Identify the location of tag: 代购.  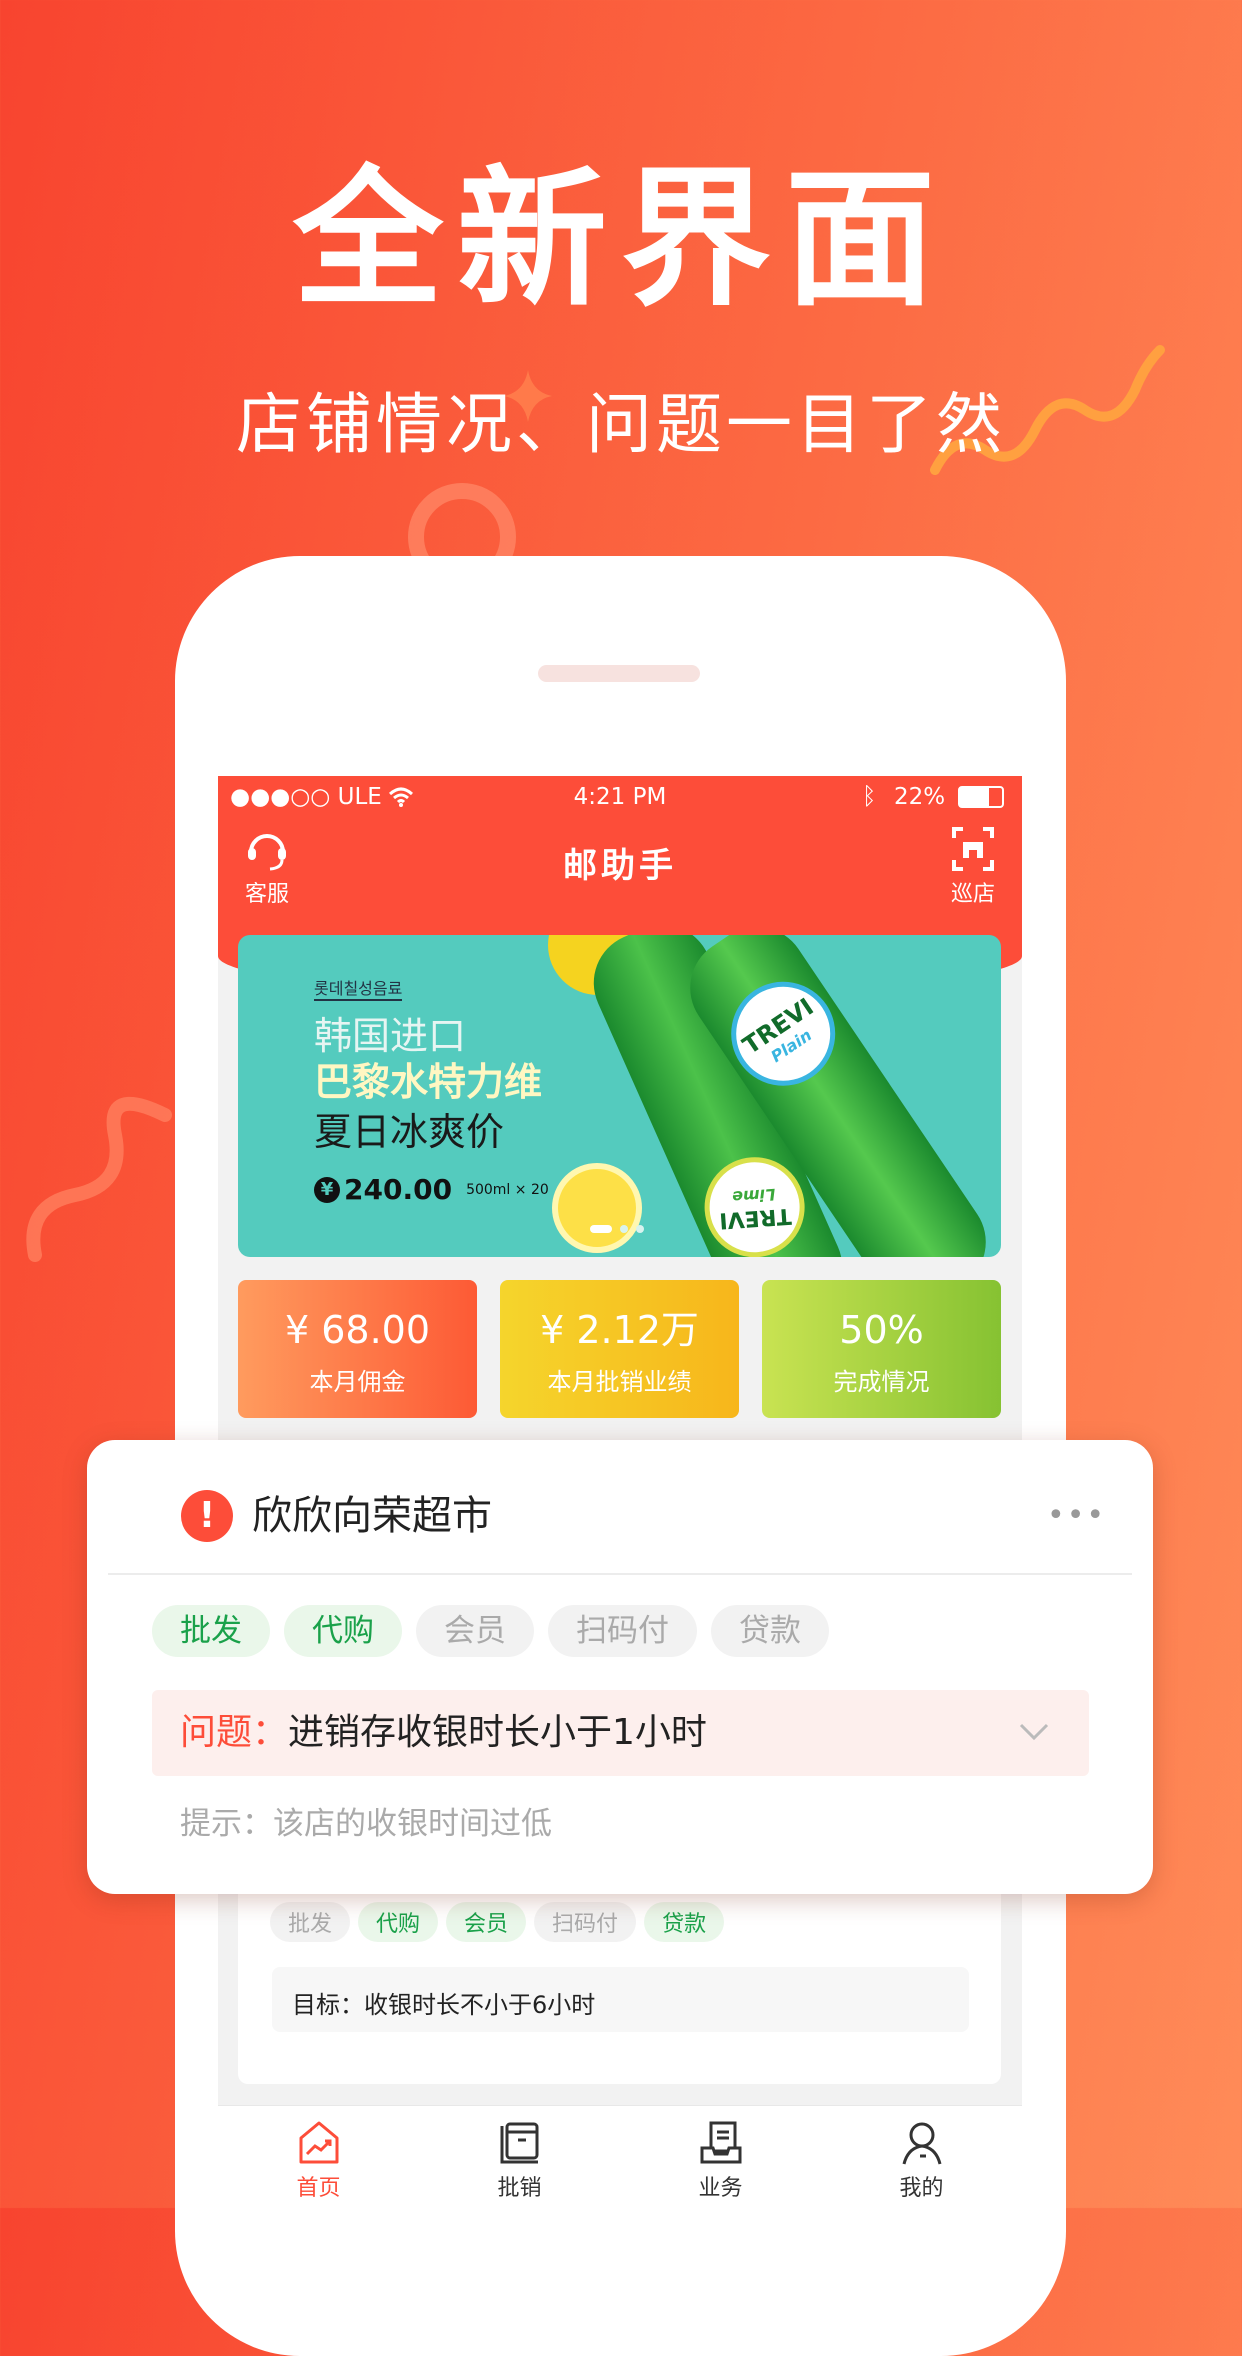
(398, 1922).